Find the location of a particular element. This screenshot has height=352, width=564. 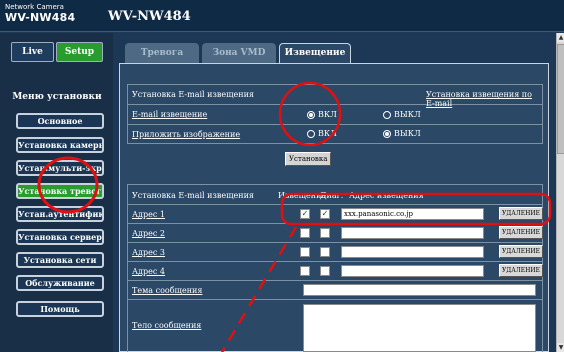

attach-image-label: Приложить изображение is located at coordinates (186, 134).